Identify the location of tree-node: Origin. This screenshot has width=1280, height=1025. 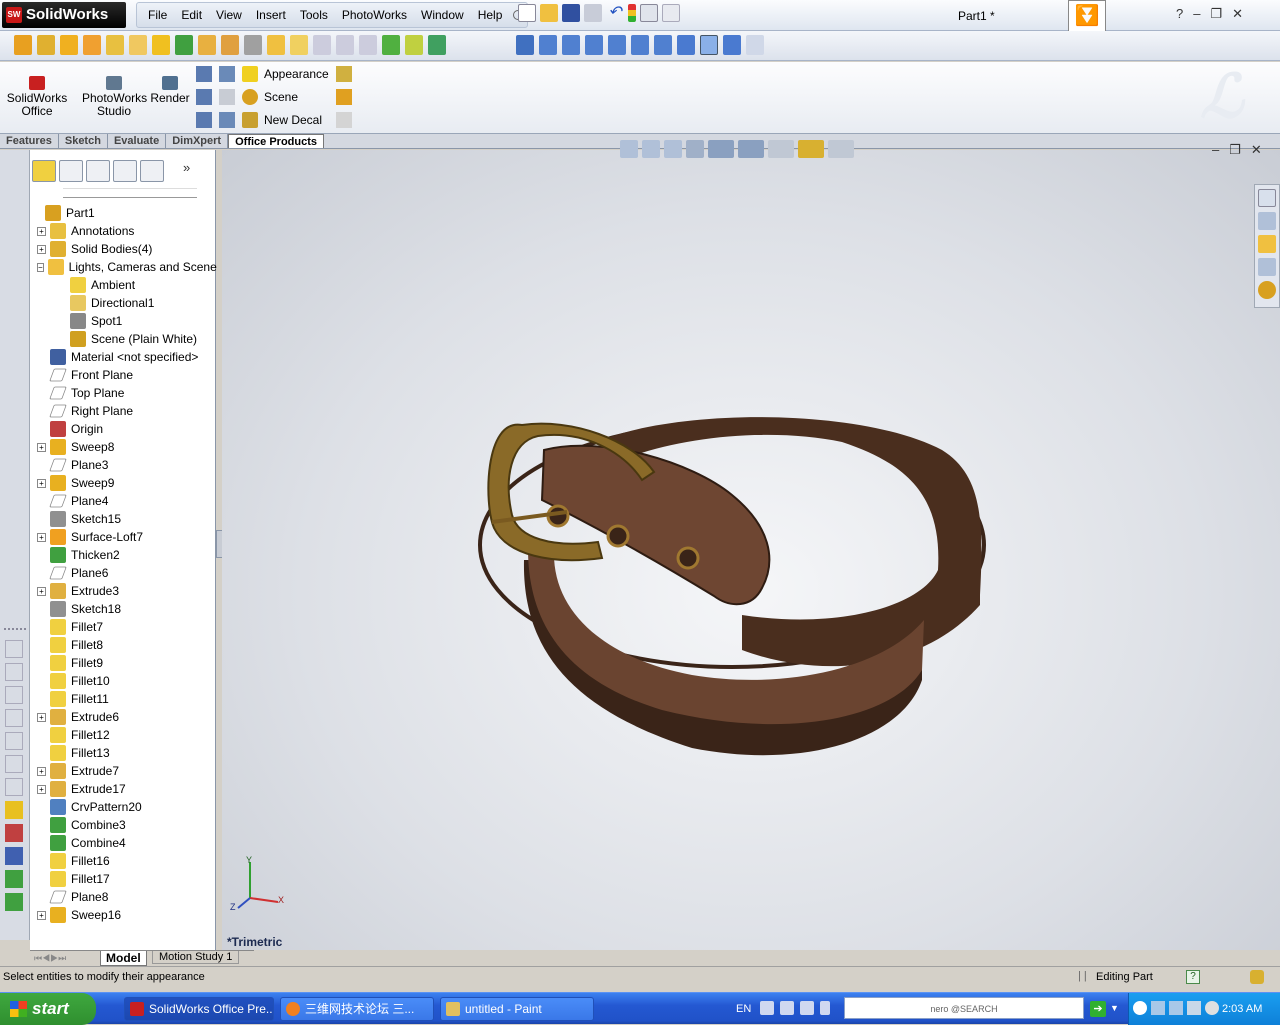
(123, 429).